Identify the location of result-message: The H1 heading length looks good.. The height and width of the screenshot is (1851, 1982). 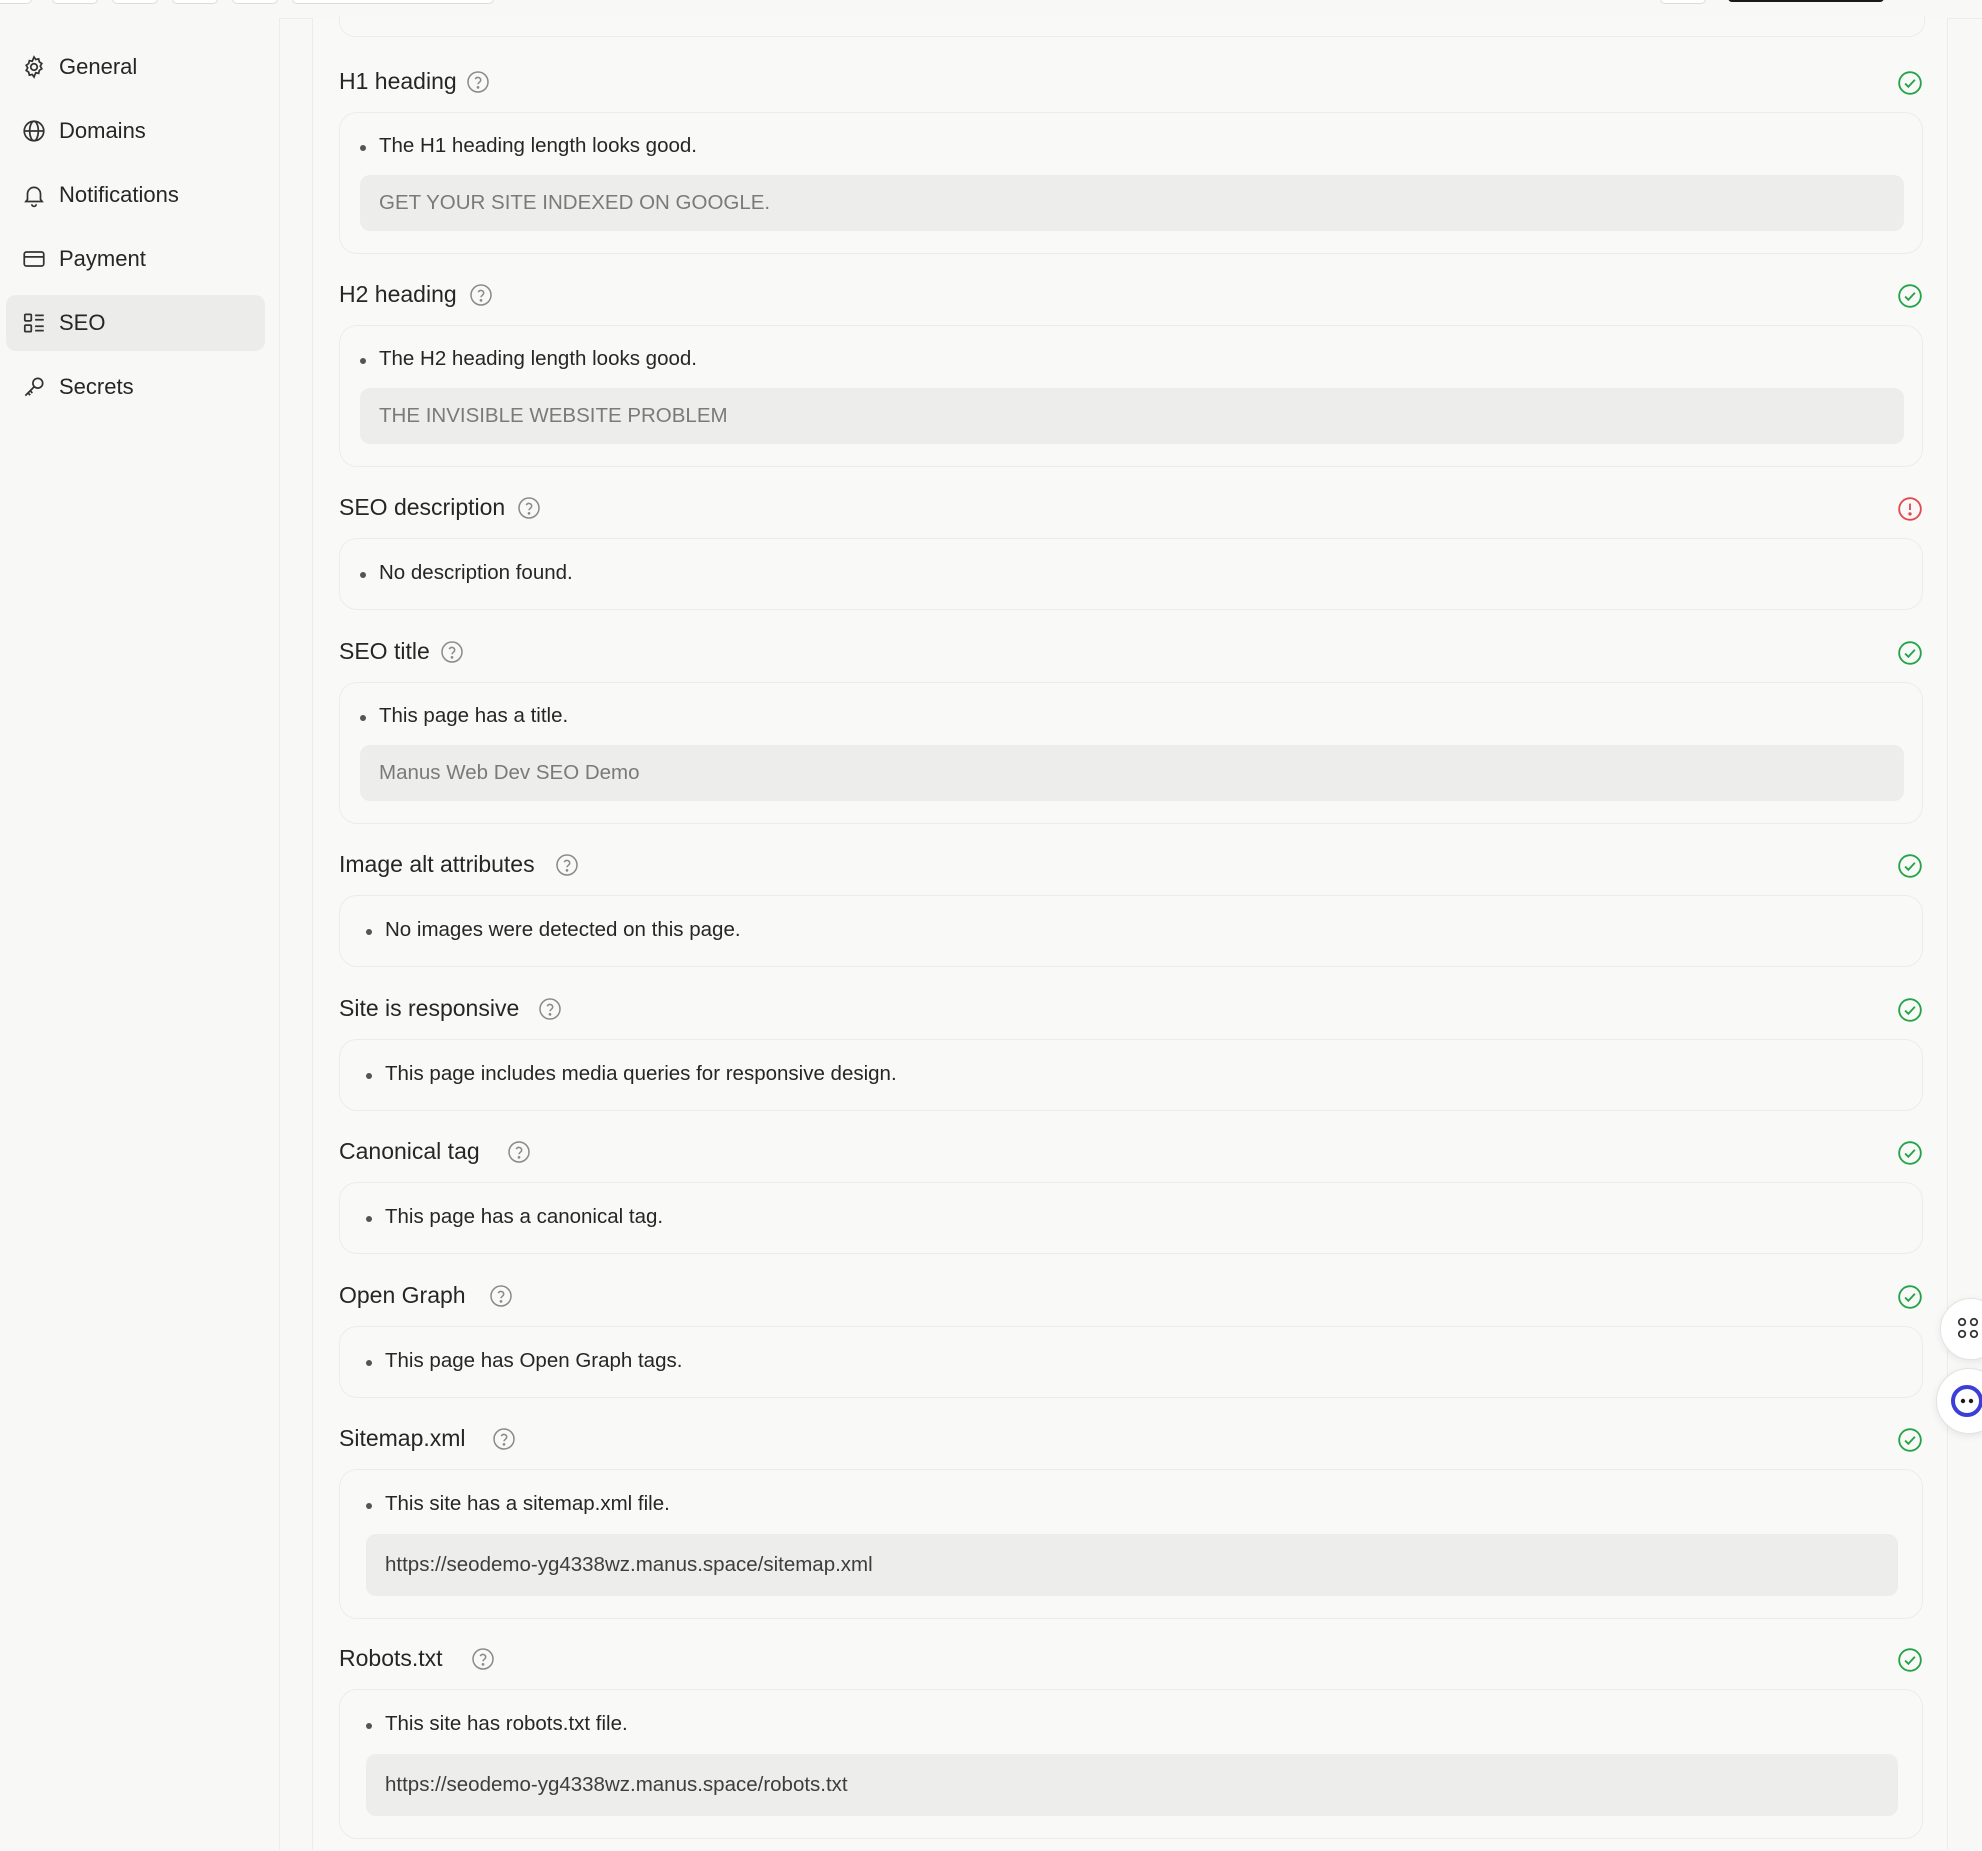
(528, 146).